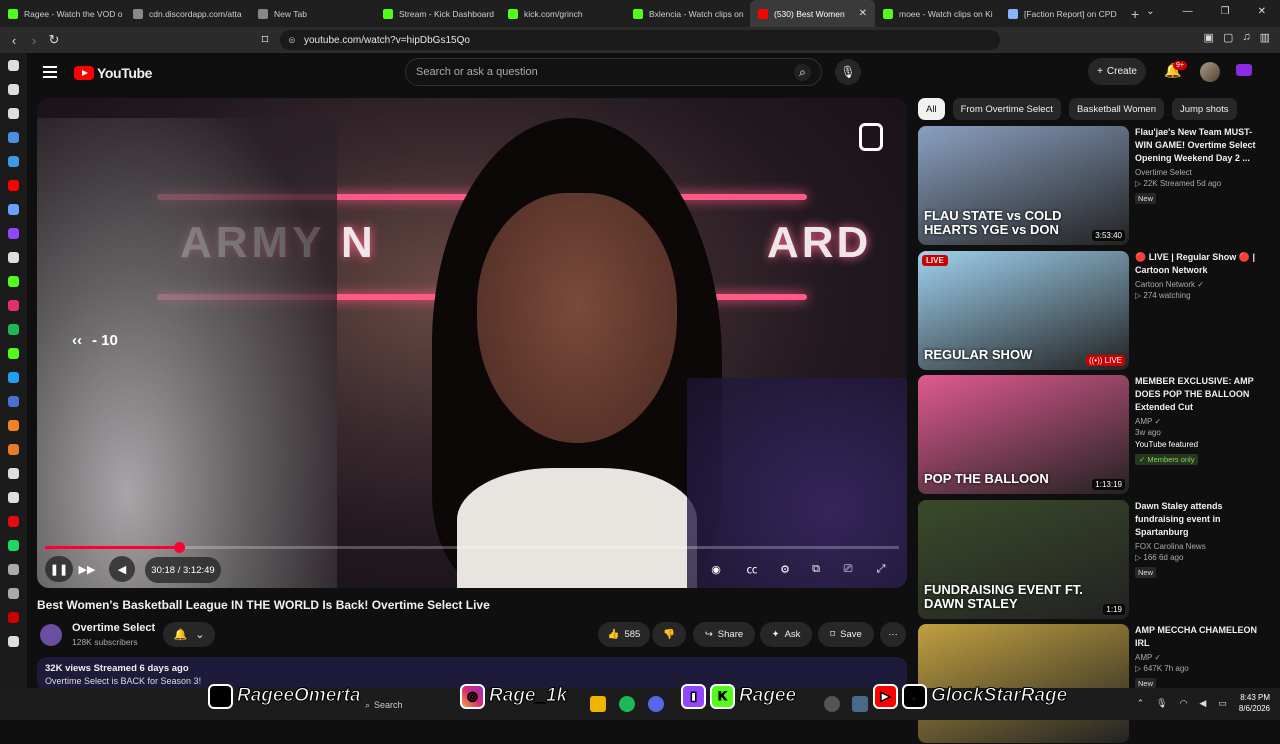 This screenshot has height=744, width=1280. I want to click on app-icon, so click(832, 704).